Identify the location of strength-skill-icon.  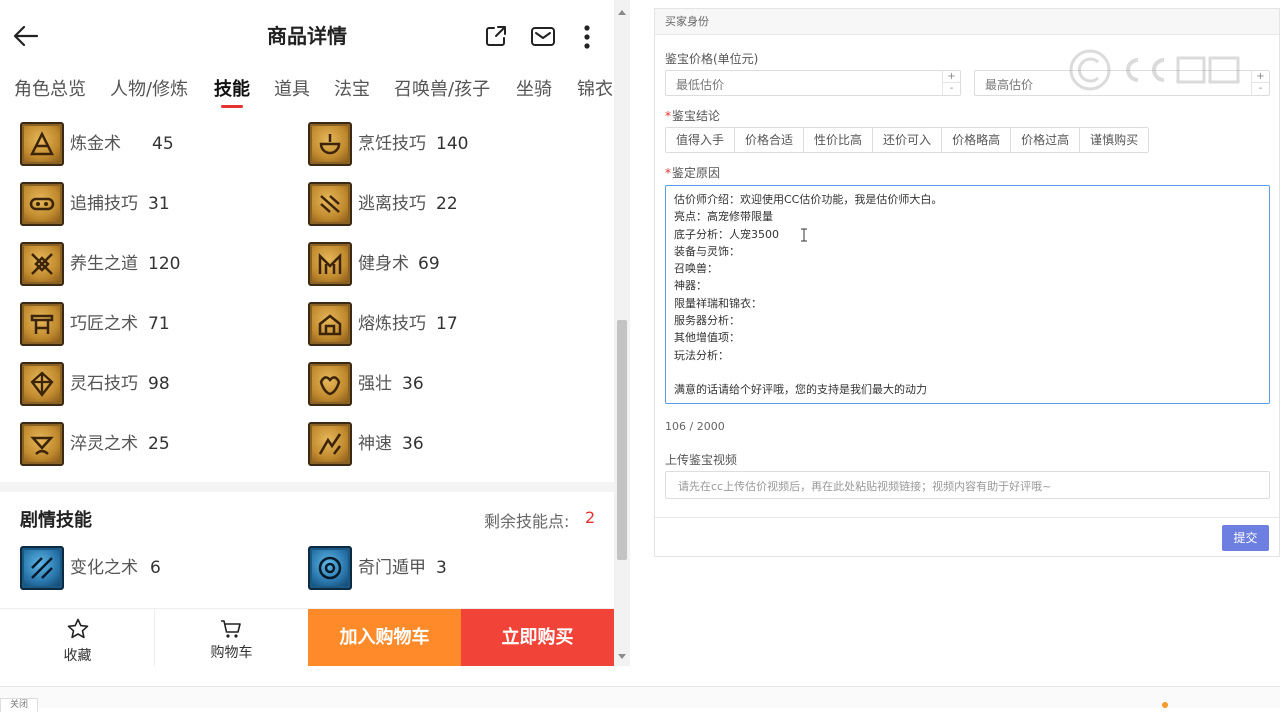
(330, 384).